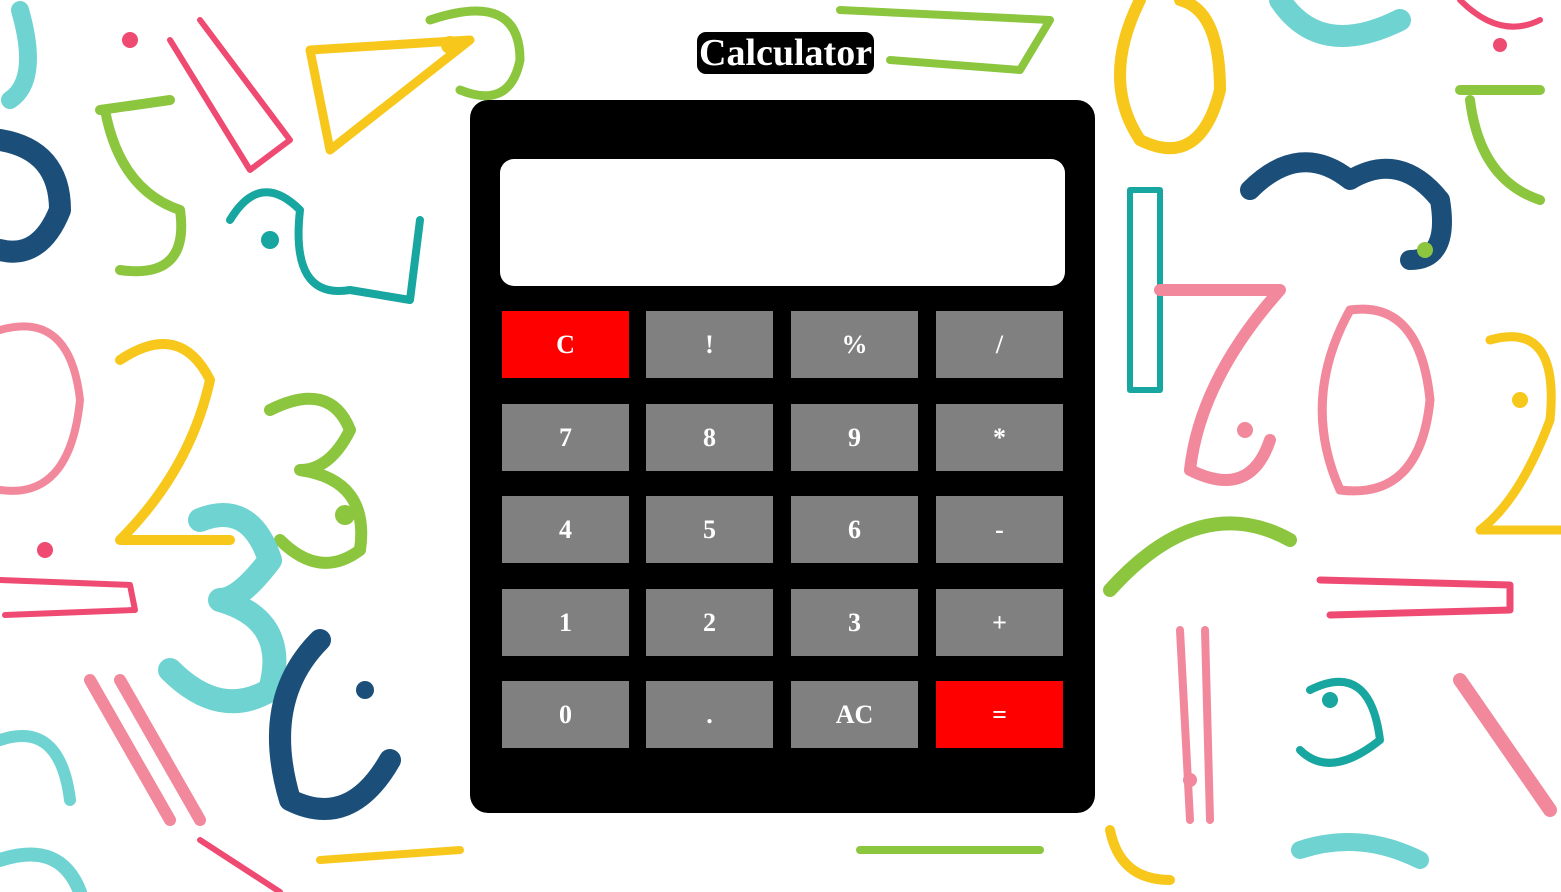  Describe the element at coordinates (565, 344) in the screenshot. I see `clear-button: C` at that location.